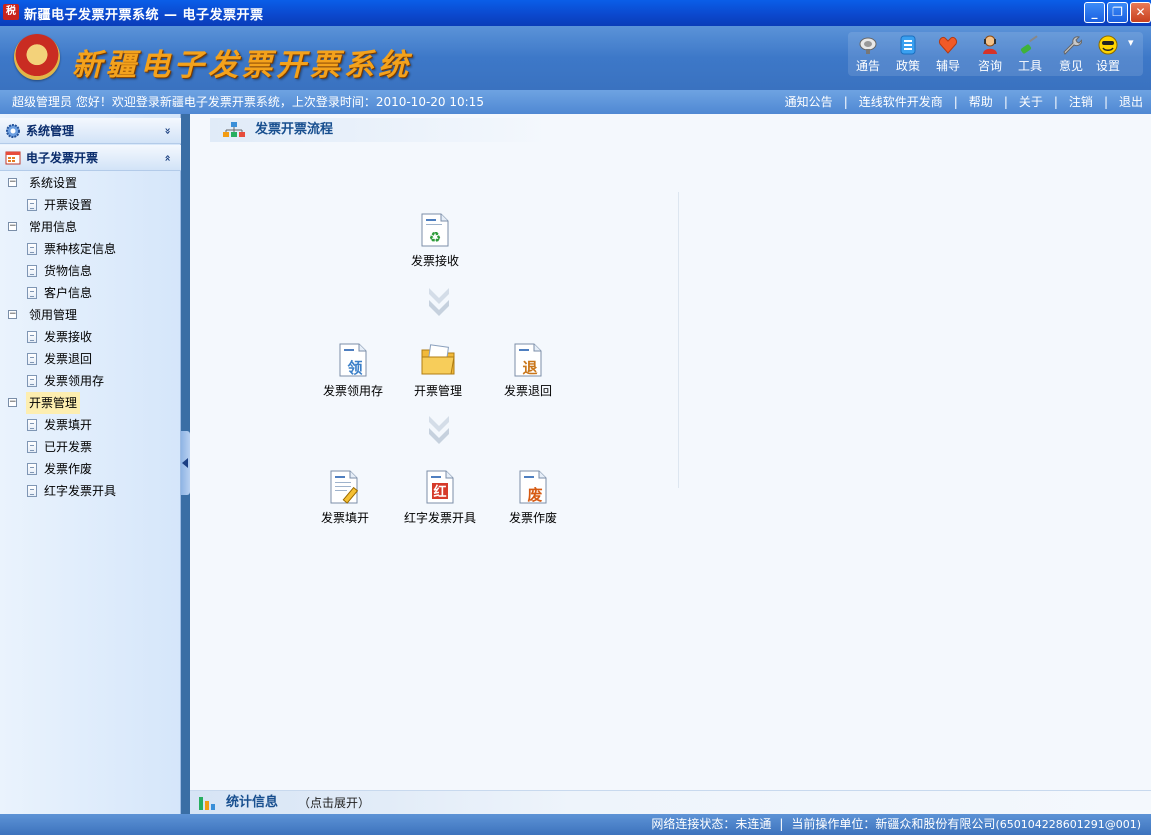 The width and height of the screenshot is (1151, 835). What do you see at coordinates (670, 802) in the screenshot?
I see `stats-panel-header: 统计信息 （点击展开）` at bounding box center [670, 802].